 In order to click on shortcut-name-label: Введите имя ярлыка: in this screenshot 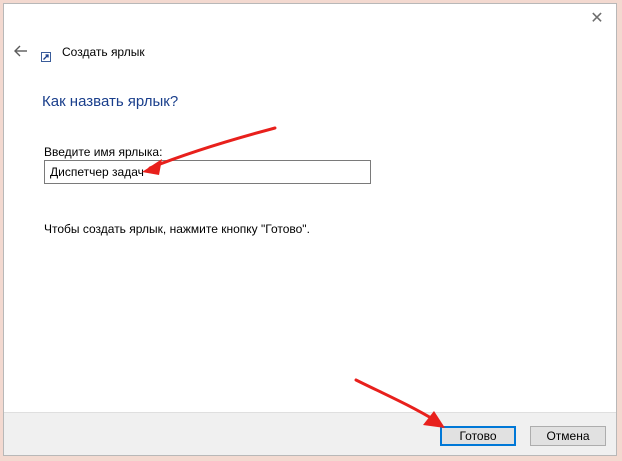, I will do `click(103, 152)`.